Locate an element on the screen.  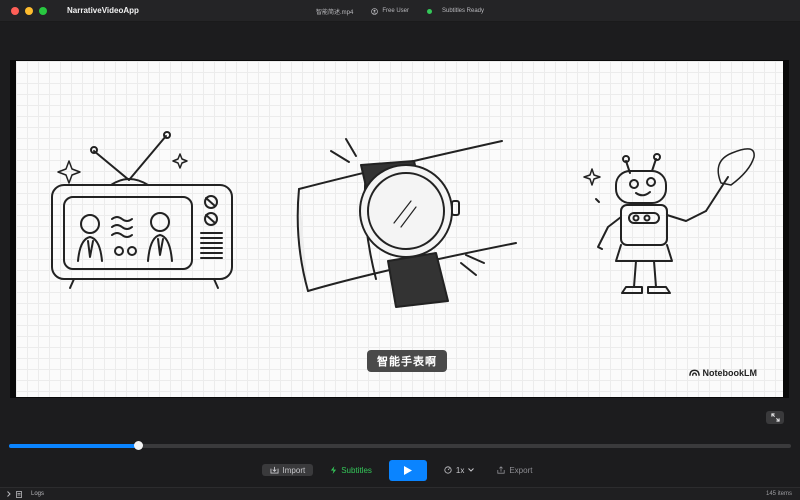
subtitles-label: Subtitles is located at coordinates (356, 470).